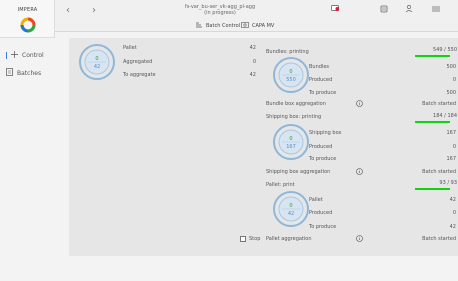 The height and width of the screenshot is (281, 458). Describe the element at coordinates (291, 80) in the screenshot. I see `ring-bottom-value: 550` at that location.